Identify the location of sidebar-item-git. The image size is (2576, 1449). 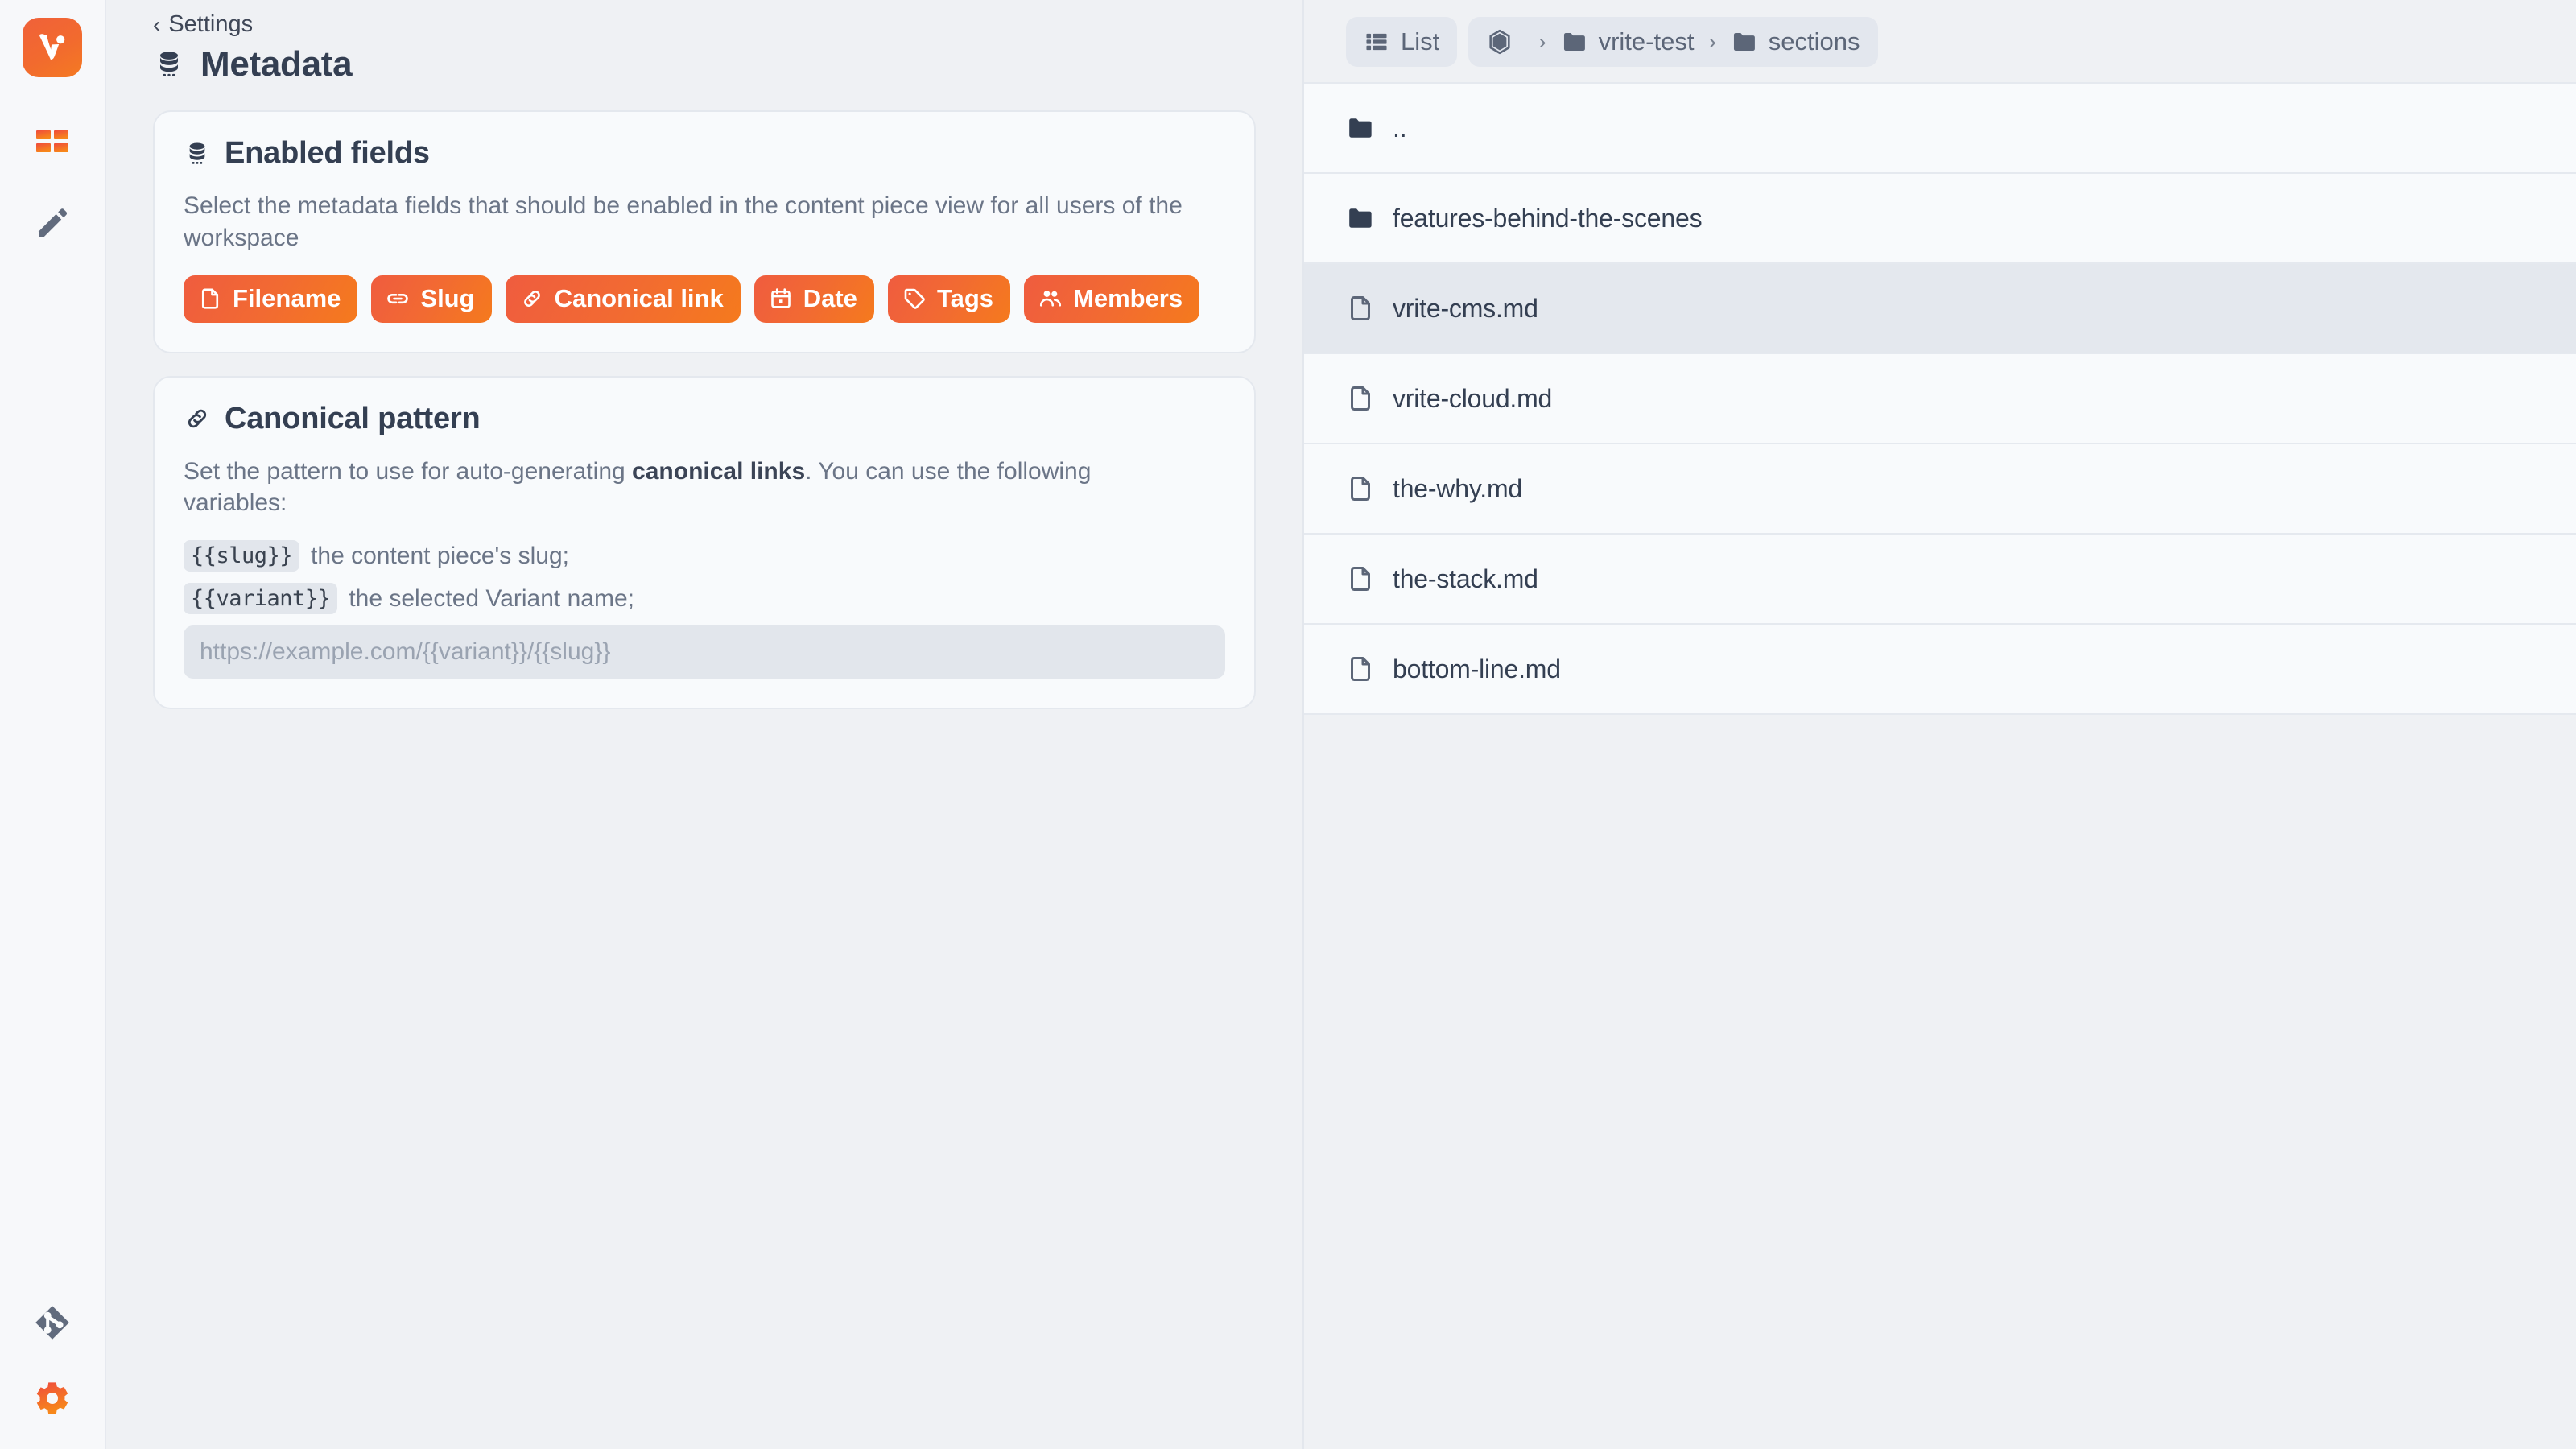
(53, 1322).